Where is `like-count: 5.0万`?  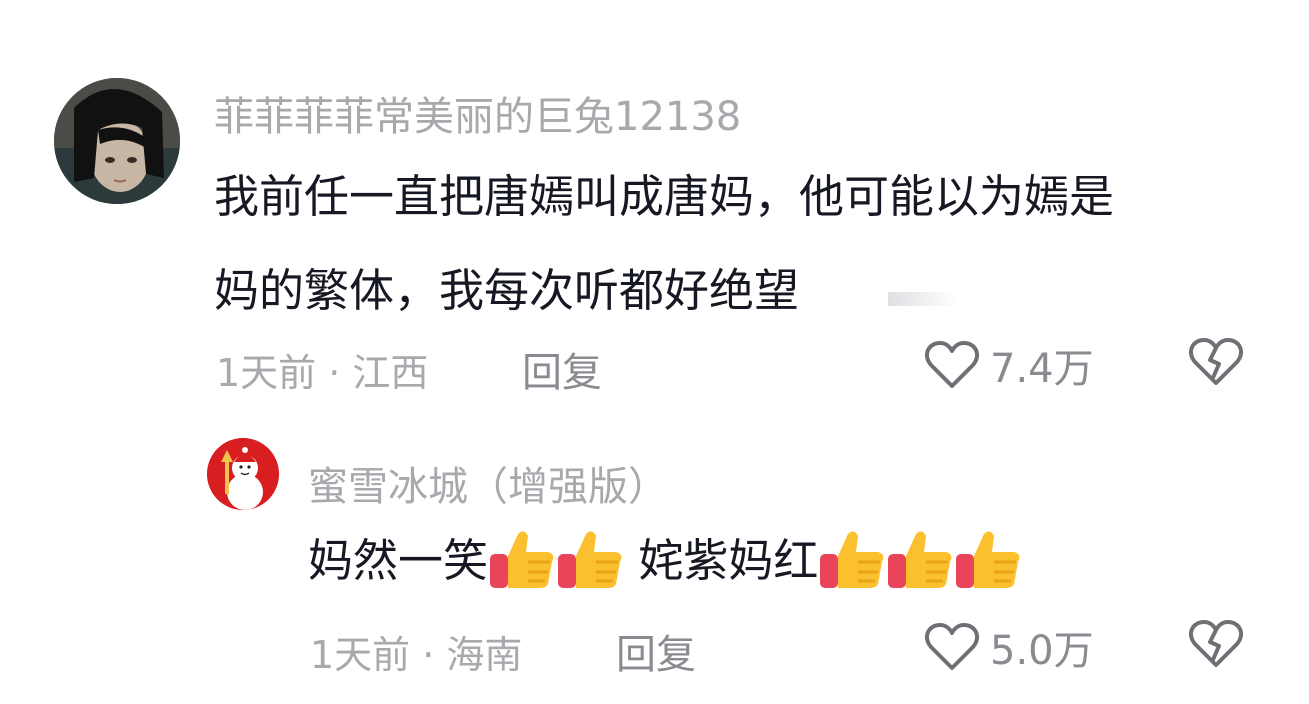
like-count: 5.0万 is located at coordinates (1042, 651).